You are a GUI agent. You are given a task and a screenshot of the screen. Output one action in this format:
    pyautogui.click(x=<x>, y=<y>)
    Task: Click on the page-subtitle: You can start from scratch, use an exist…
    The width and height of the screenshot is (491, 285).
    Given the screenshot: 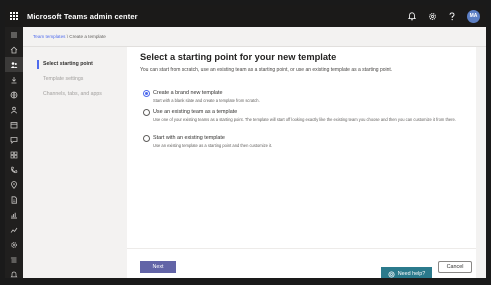 What is the action you would take?
    pyautogui.click(x=266, y=70)
    